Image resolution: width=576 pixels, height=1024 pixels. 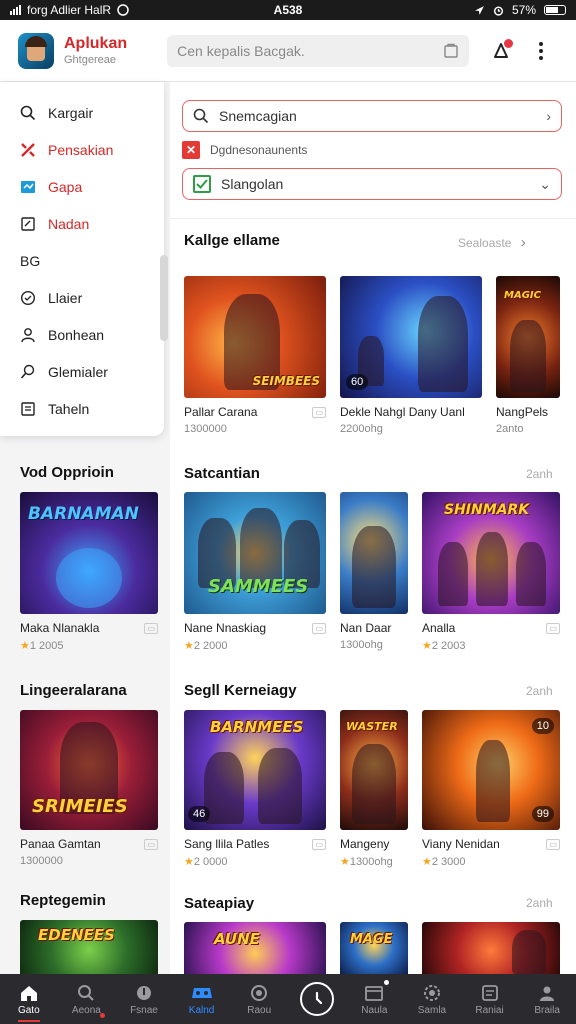 I want to click on game-card: Nan Daar 1300ohg, so click(x=374, y=571).